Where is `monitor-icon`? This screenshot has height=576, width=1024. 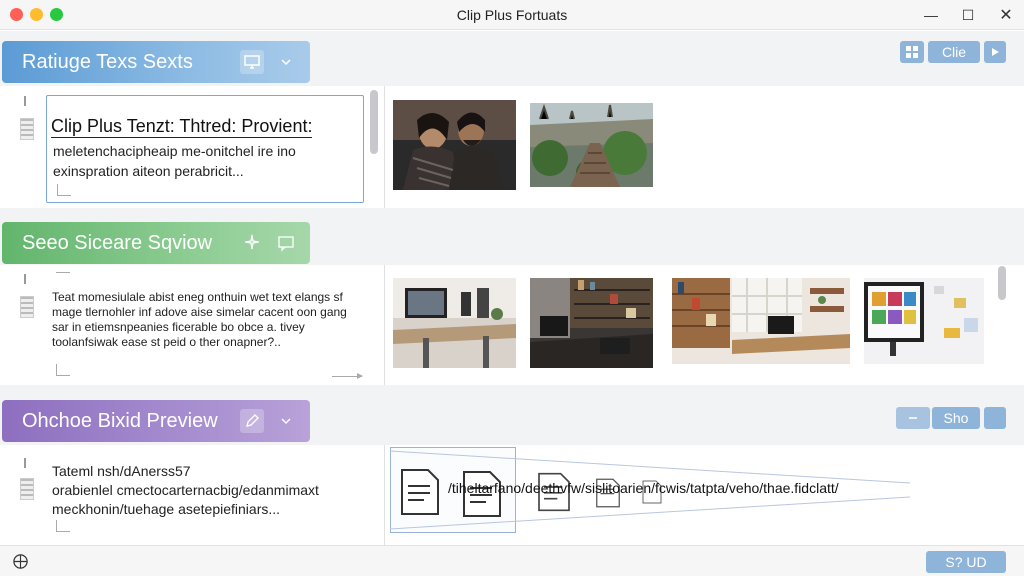 monitor-icon is located at coordinates (252, 62).